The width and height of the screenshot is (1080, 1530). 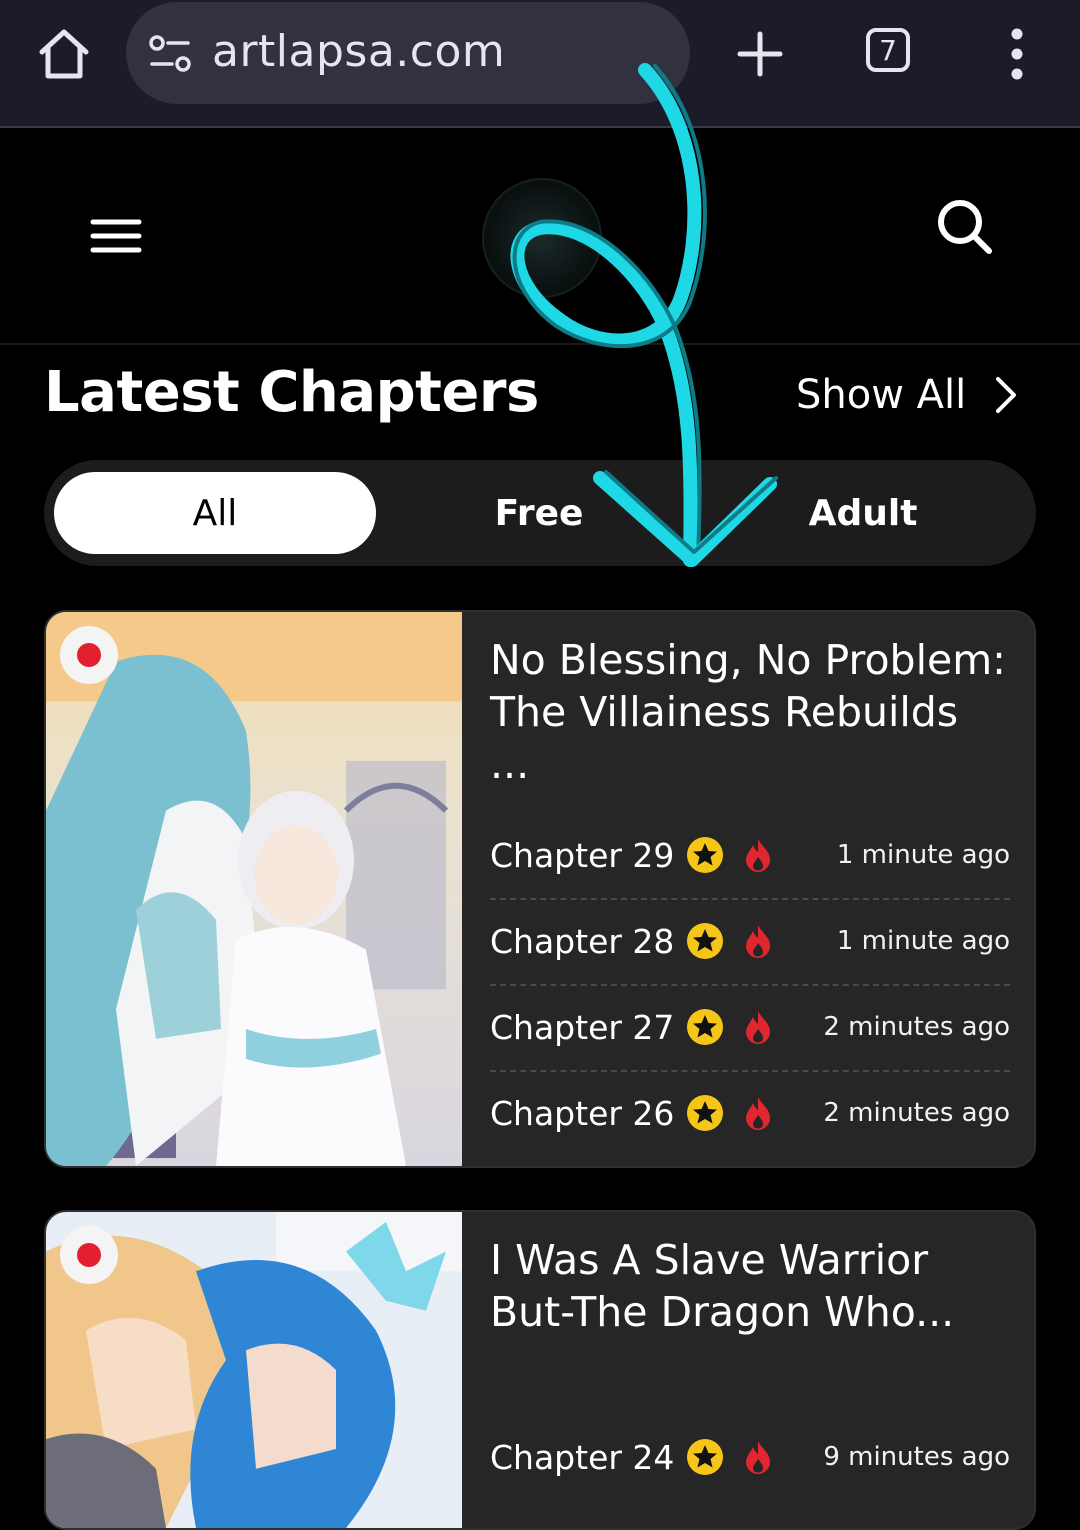 What do you see at coordinates (586, 1027) in the screenshot?
I see `chapter-label: Chapter 27` at bounding box center [586, 1027].